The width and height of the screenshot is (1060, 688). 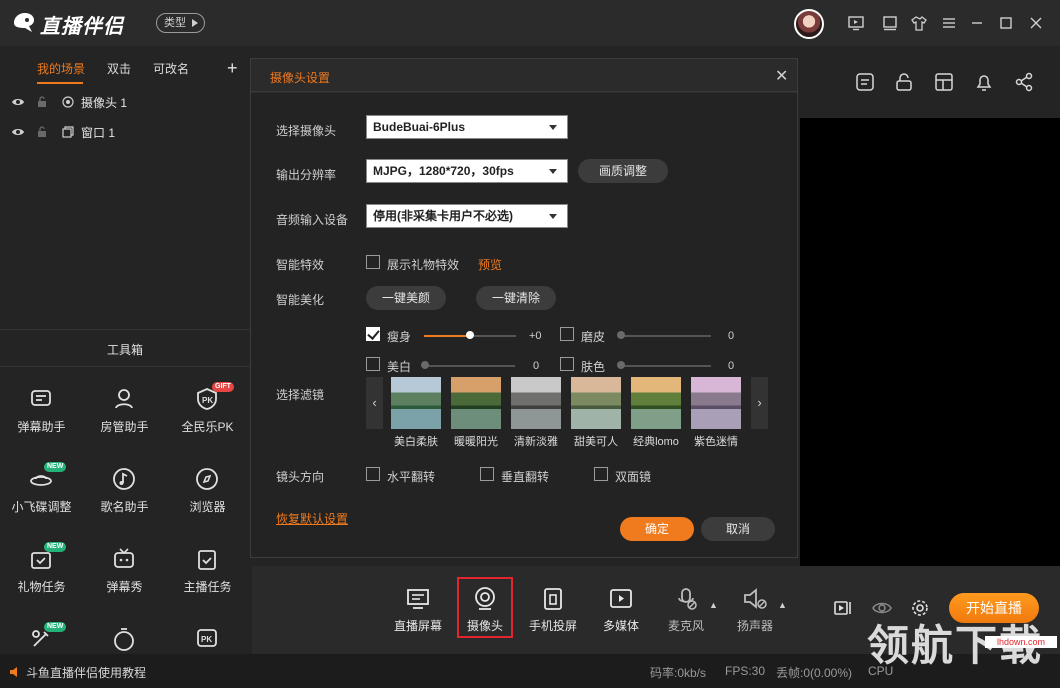 I want to click on mic-options-icon: ▲, so click(x=715, y=606).